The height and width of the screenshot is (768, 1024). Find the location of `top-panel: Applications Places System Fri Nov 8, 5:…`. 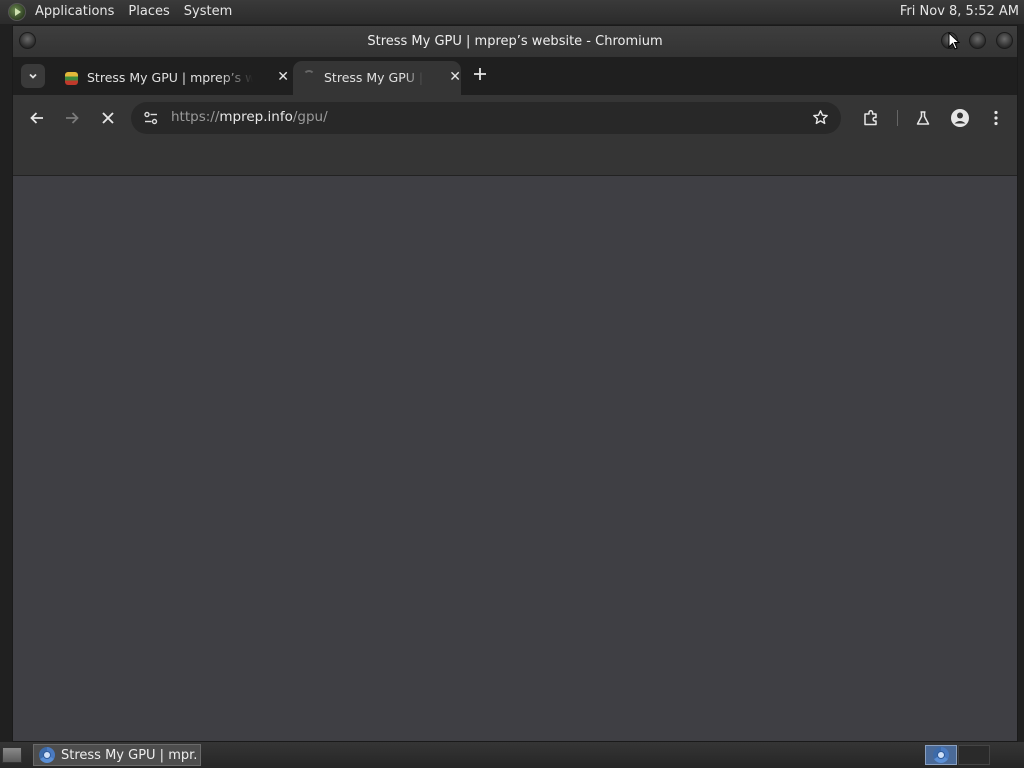

top-panel: Applications Places System Fri Nov 8, 5:… is located at coordinates (512, 12).